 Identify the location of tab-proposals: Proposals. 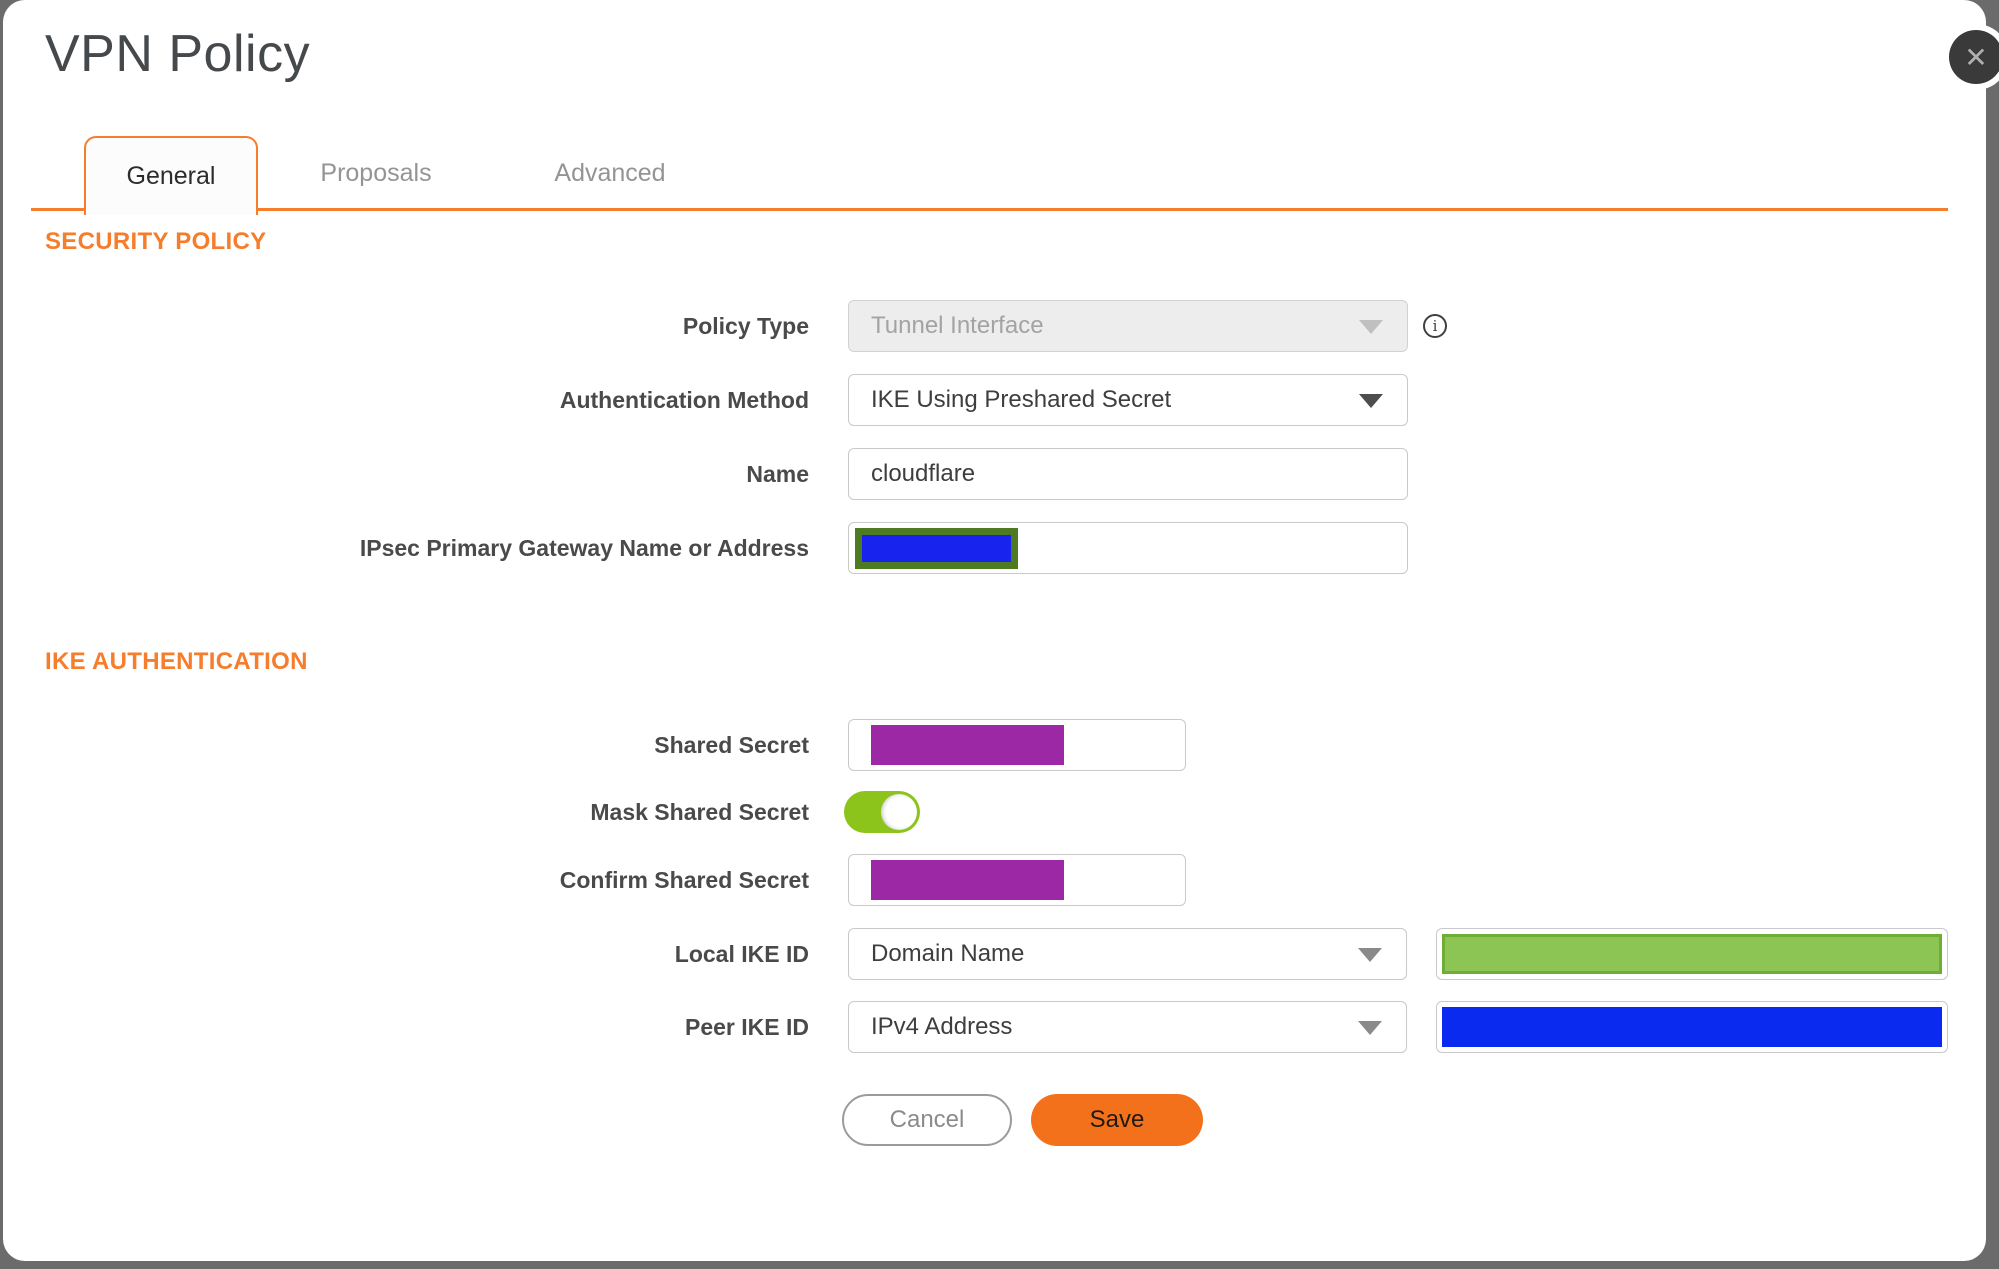
(376, 173).